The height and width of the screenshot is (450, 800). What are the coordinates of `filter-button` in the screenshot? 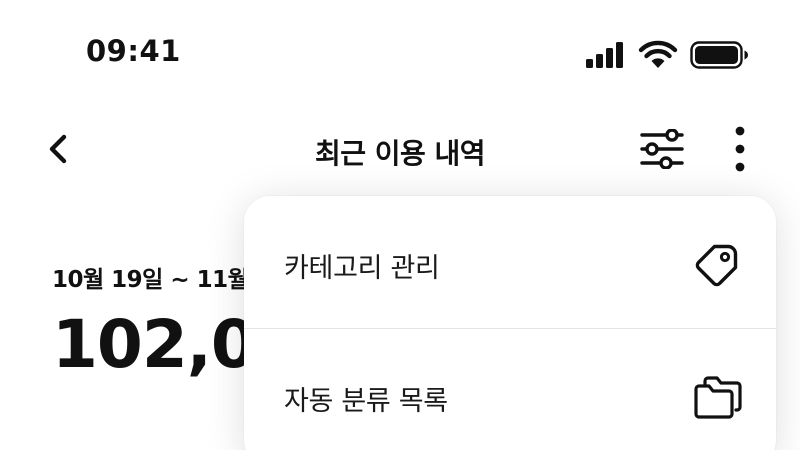 It's located at (662, 149).